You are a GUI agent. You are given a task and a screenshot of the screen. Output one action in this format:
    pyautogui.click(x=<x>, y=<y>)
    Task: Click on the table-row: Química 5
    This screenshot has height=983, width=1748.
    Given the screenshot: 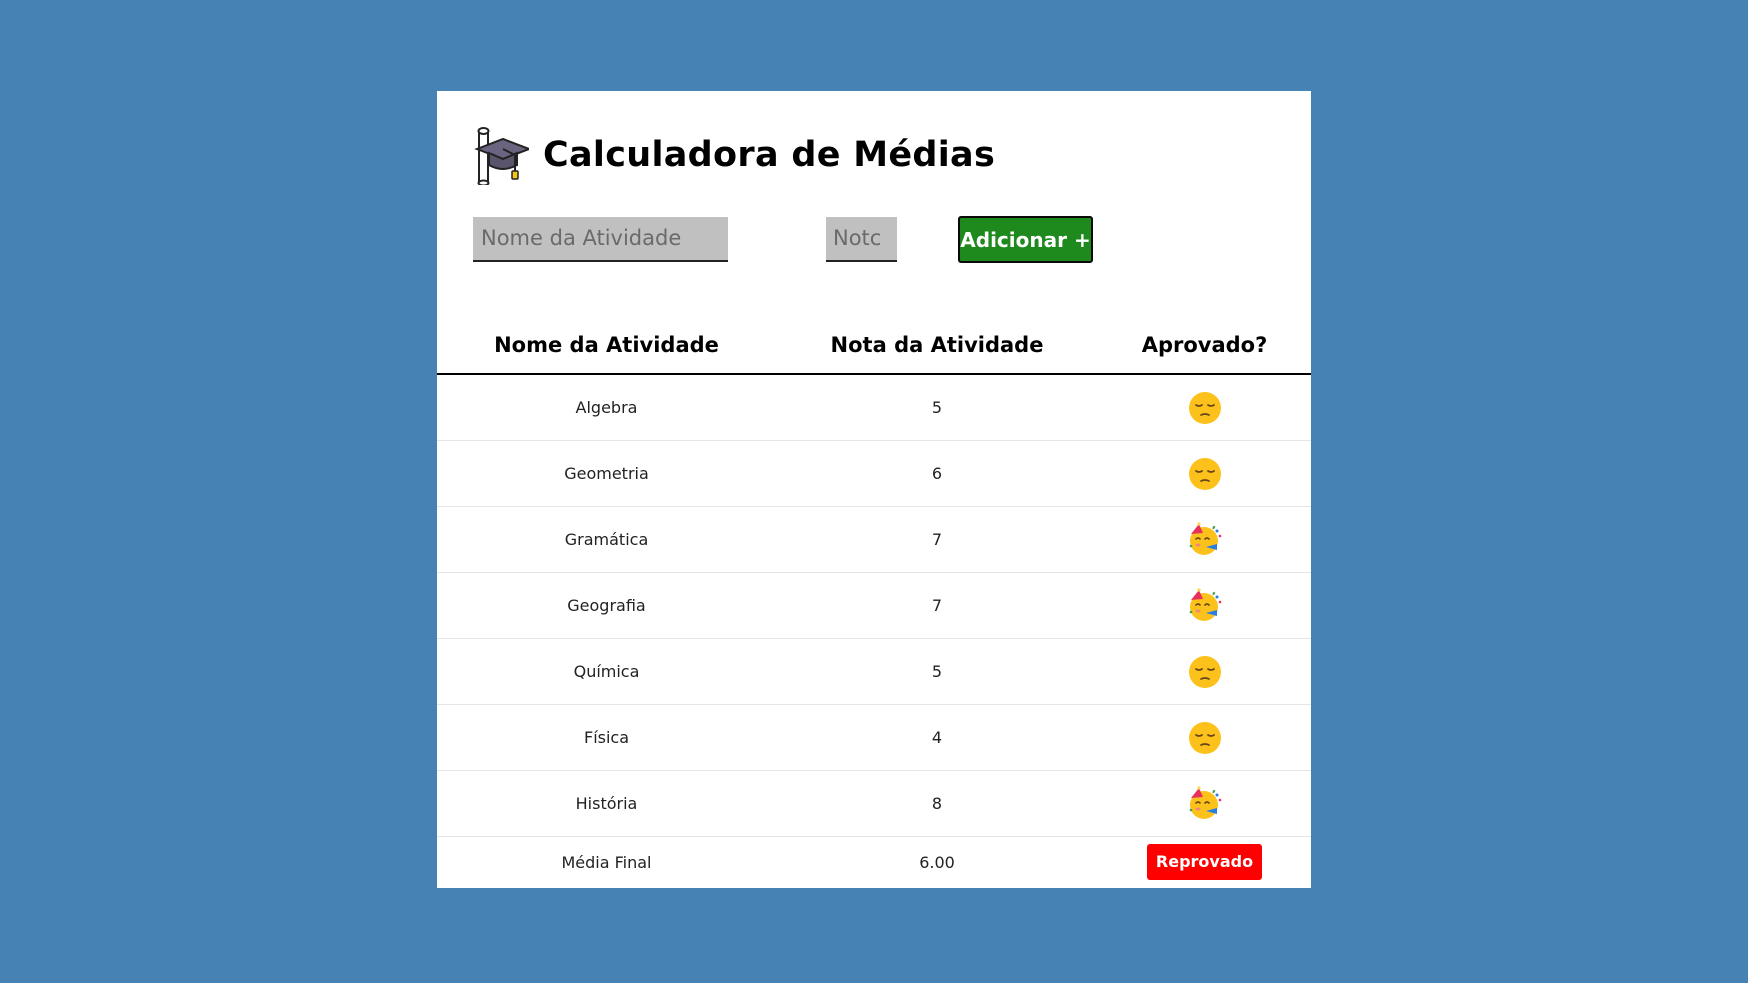 What is the action you would take?
    pyautogui.click(x=874, y=671)
    